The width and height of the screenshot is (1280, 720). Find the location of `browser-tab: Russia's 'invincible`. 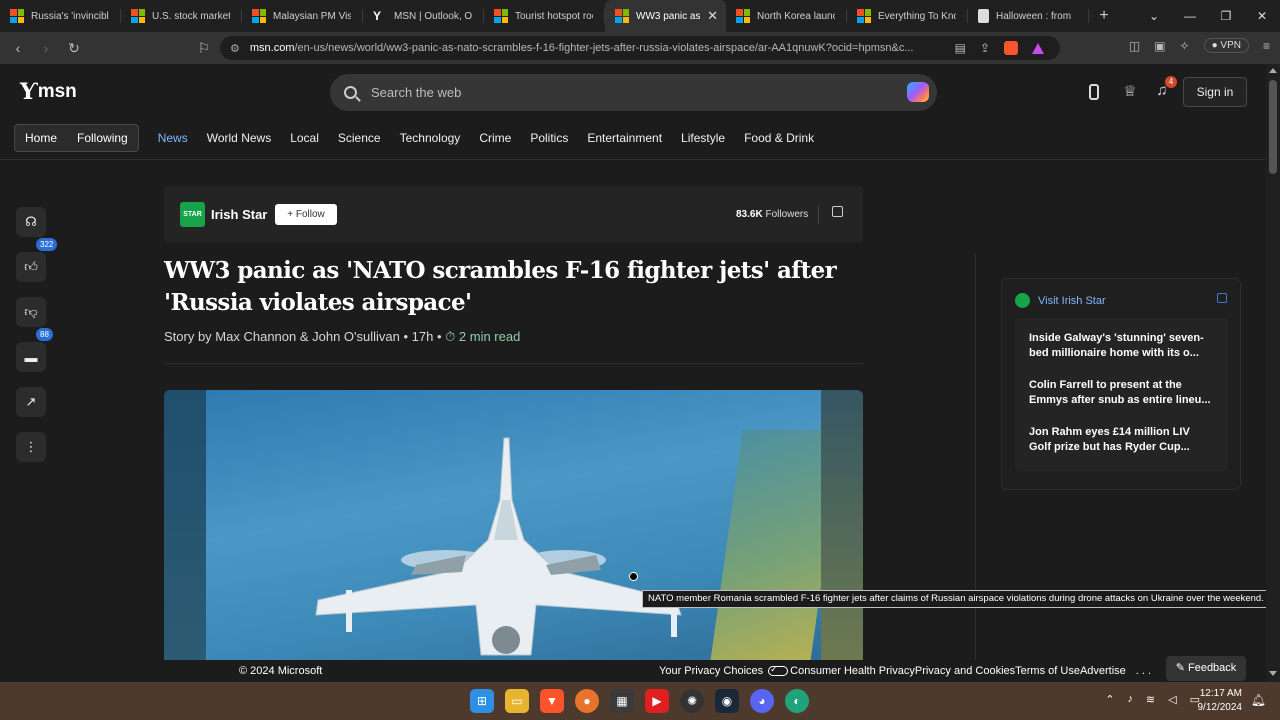

browser-tab: Russia's 'invincible is located at coordinates (60, 16).